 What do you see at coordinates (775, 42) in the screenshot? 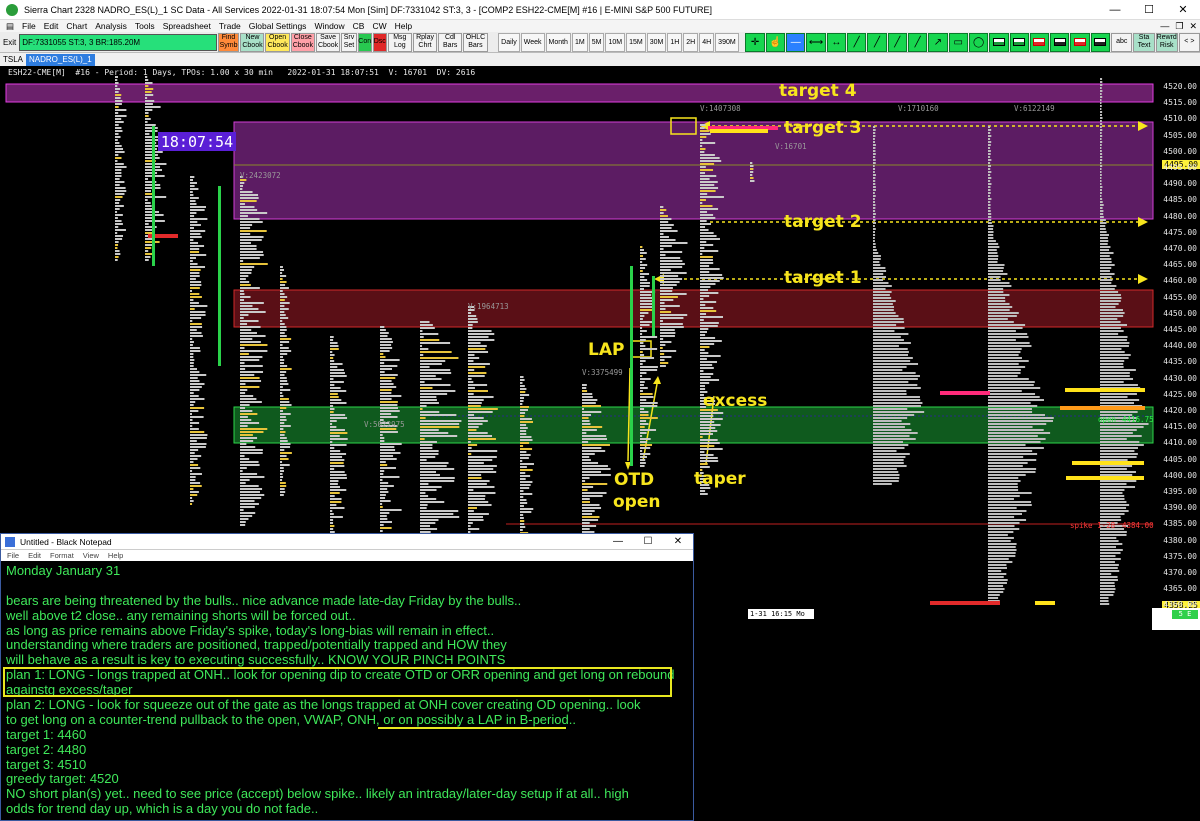
I see `draw-tool-1-icon: ☝` at bounding box center [775, 42].